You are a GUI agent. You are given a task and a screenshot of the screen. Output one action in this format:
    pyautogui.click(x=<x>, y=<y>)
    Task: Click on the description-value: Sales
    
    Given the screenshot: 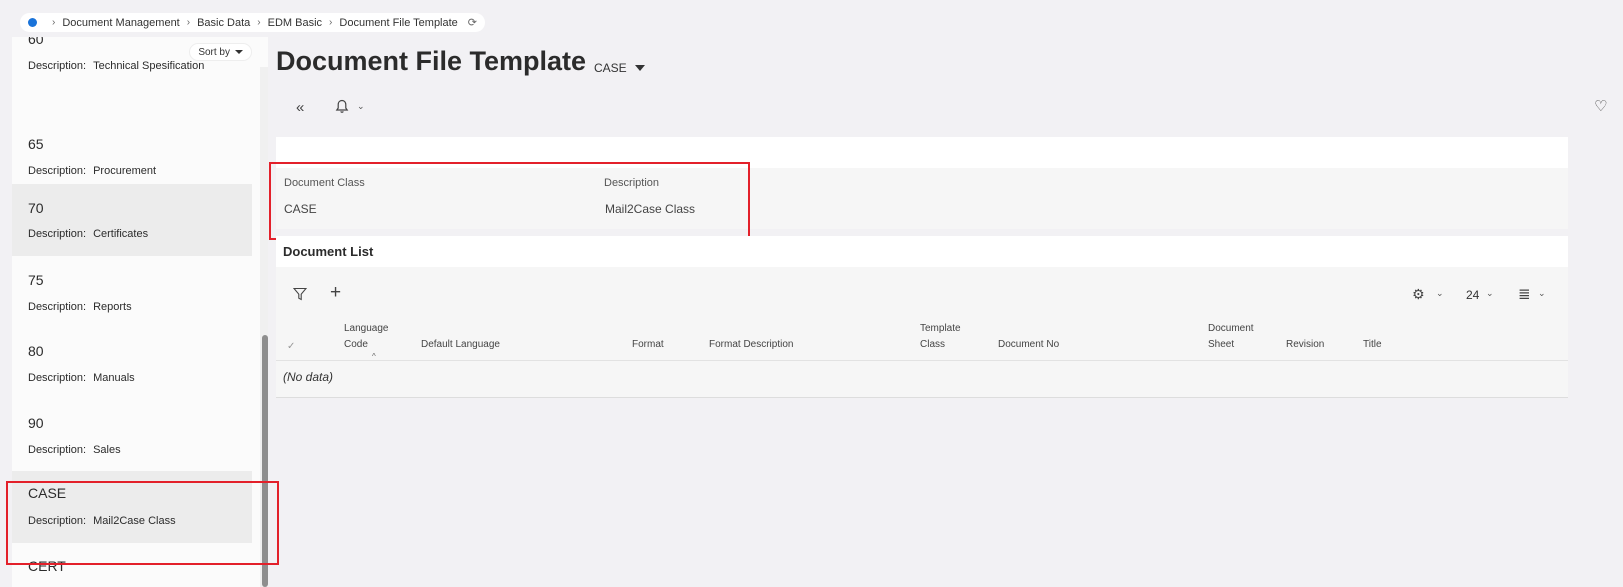 What is the action you would take?
    pyautogui.click(x=107, y=450)
    